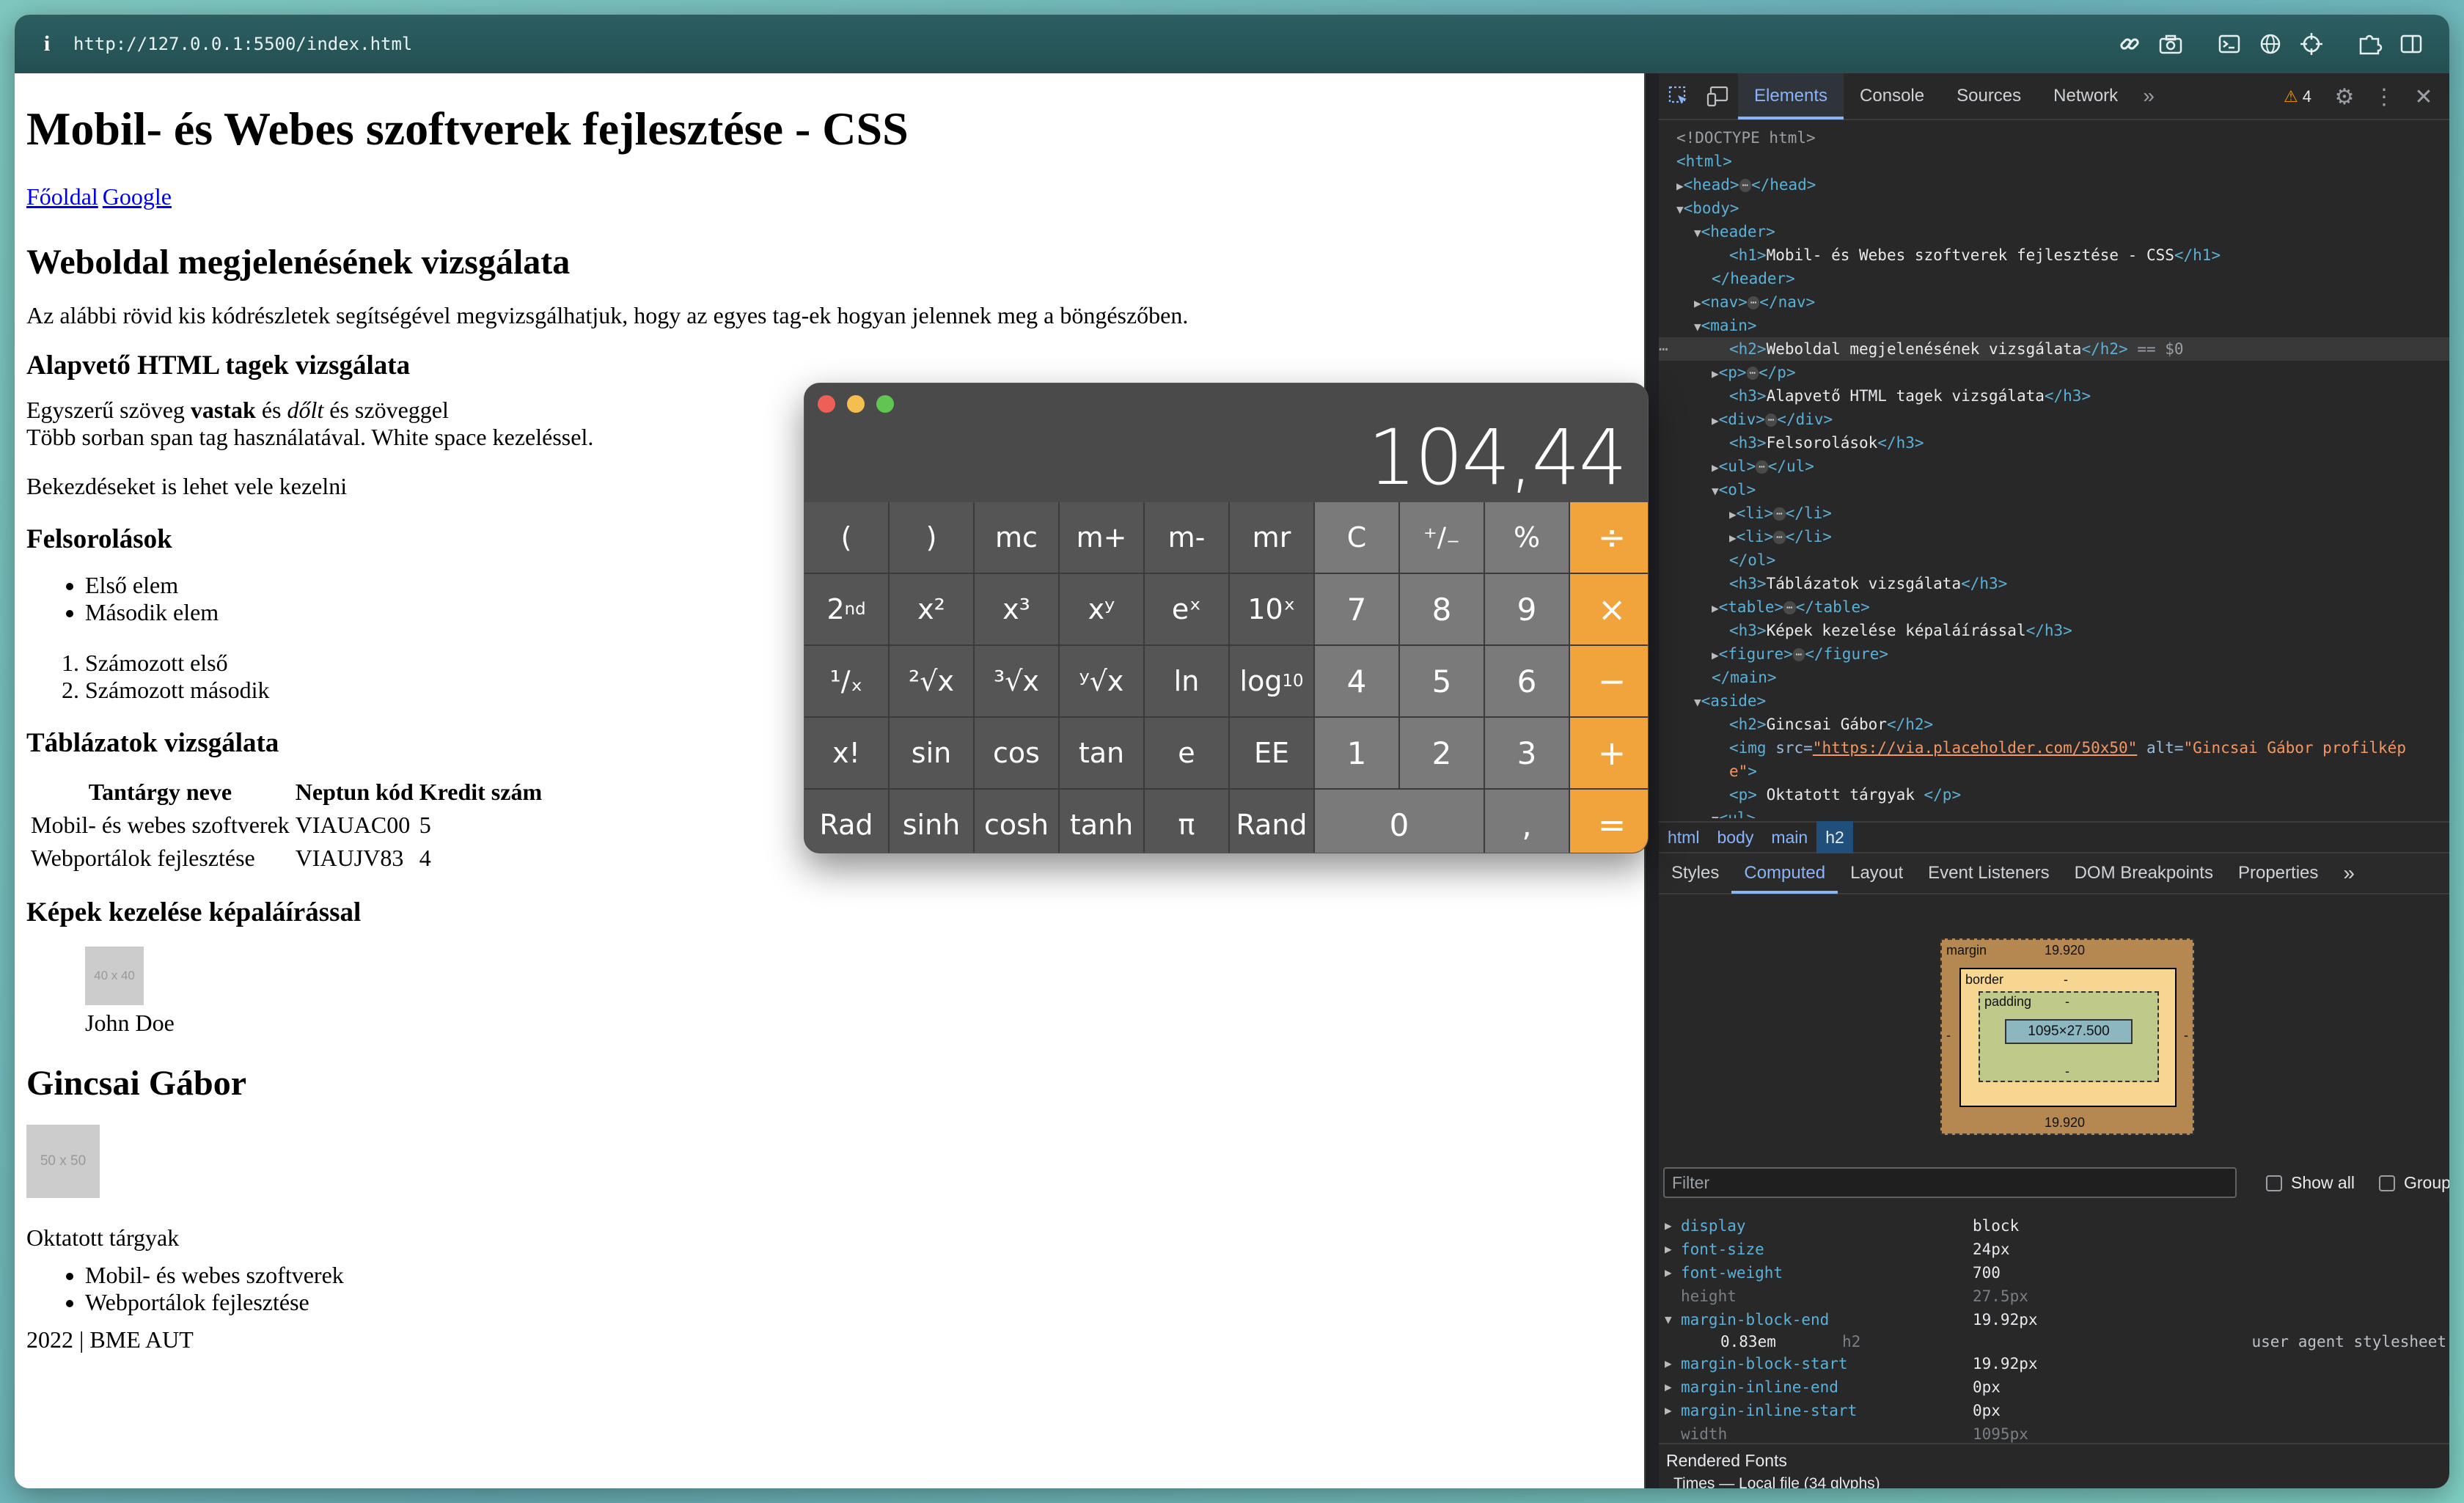  Describe the element at coordinates (1016, 822) in the screenshot. I see `key-cosh: cosh` at that location.